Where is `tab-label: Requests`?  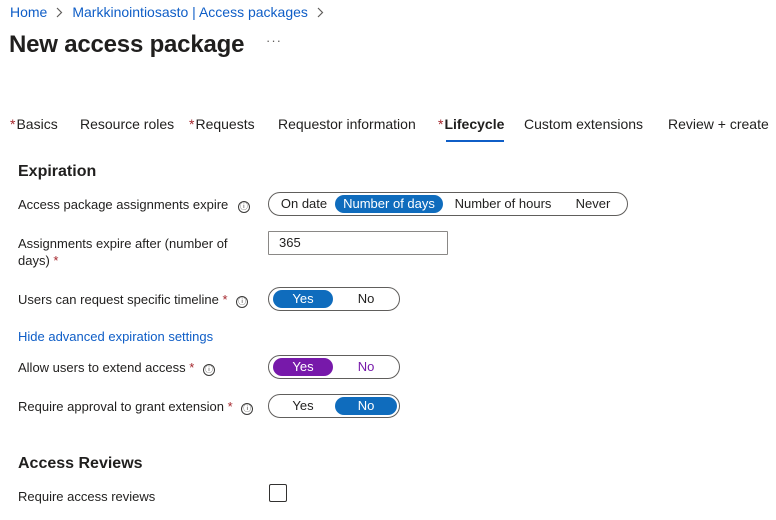 tab-label: Requests is located at coordinates (225, 124).